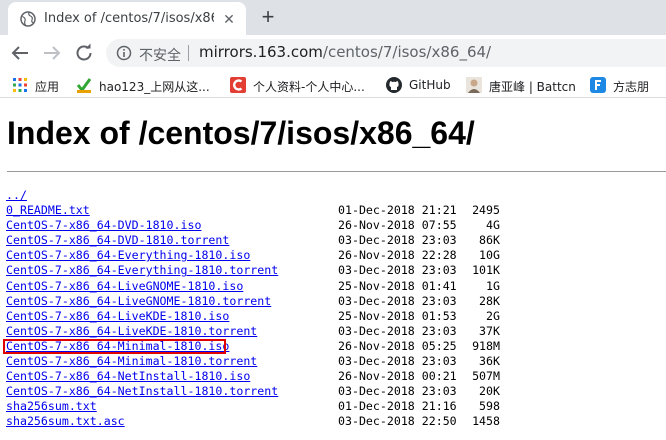  What do you see at coordinates (493, 225) in the screenshot?
I see `file-size: 4G` at bounding box center [493, 225].